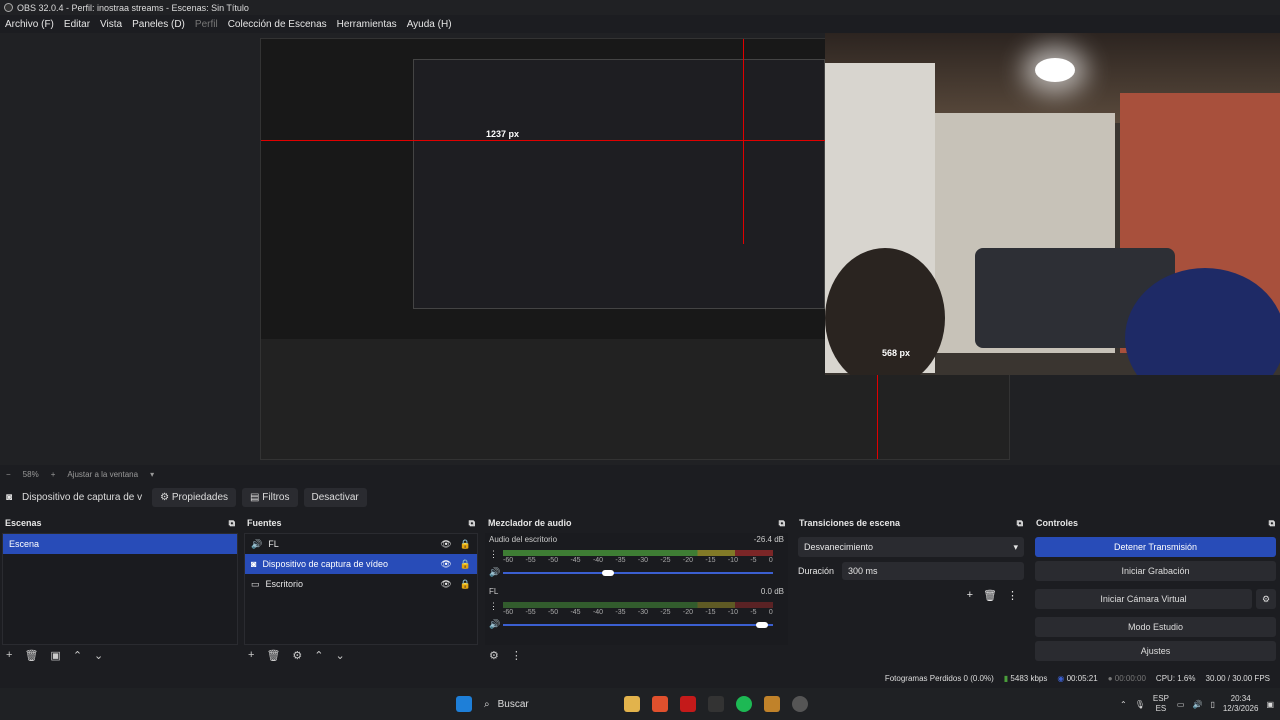 The image size is (1280, 720). Describe the element at coordinates (206, 24) in the screenshot. I see `menu-profile: Perfil` at that location.